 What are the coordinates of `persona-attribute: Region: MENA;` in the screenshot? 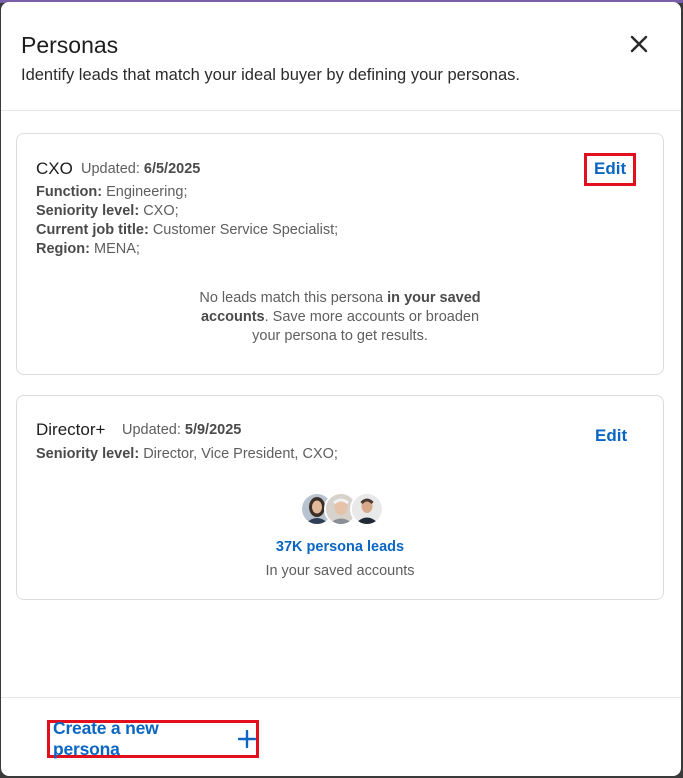 It's located at (88, 249).